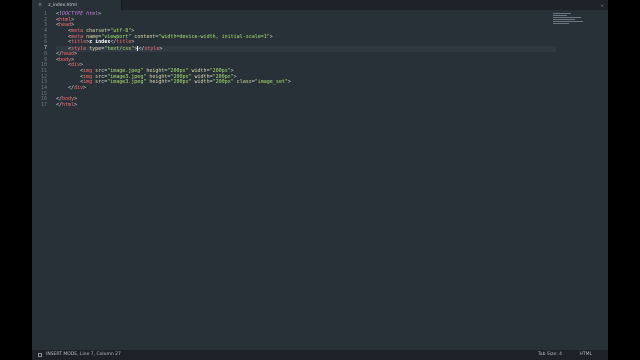  Describe the element at coordinates (40, 5) in the screenshot. I see `close-icon: ×` at that location.